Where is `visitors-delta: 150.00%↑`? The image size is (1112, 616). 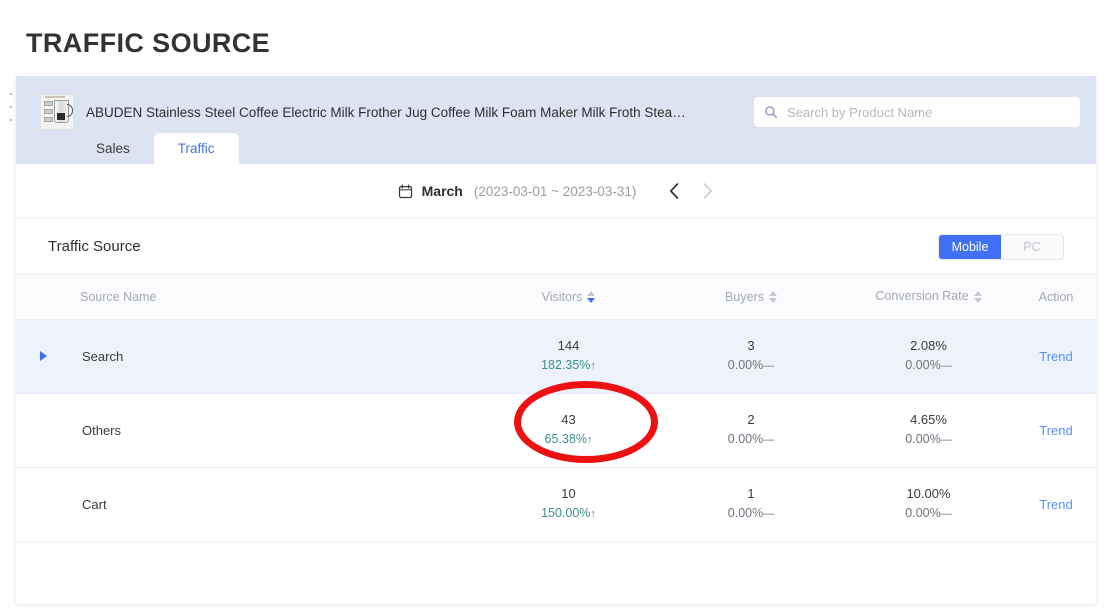
visitors-delta: 150.00%↑ is located at coordinates (568, 513).